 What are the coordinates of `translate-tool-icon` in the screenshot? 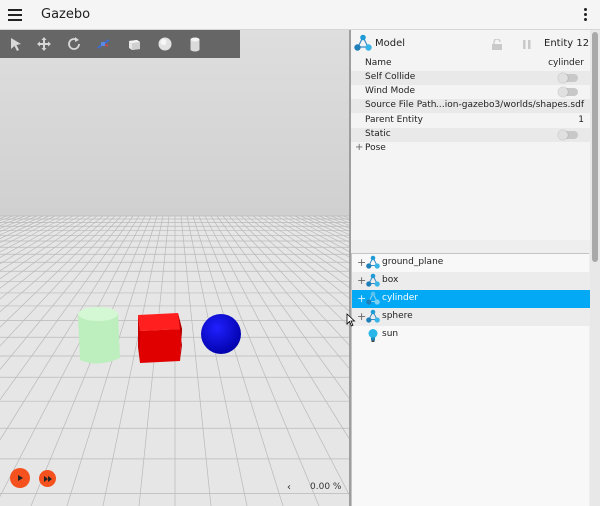 It's located at (44, 44).